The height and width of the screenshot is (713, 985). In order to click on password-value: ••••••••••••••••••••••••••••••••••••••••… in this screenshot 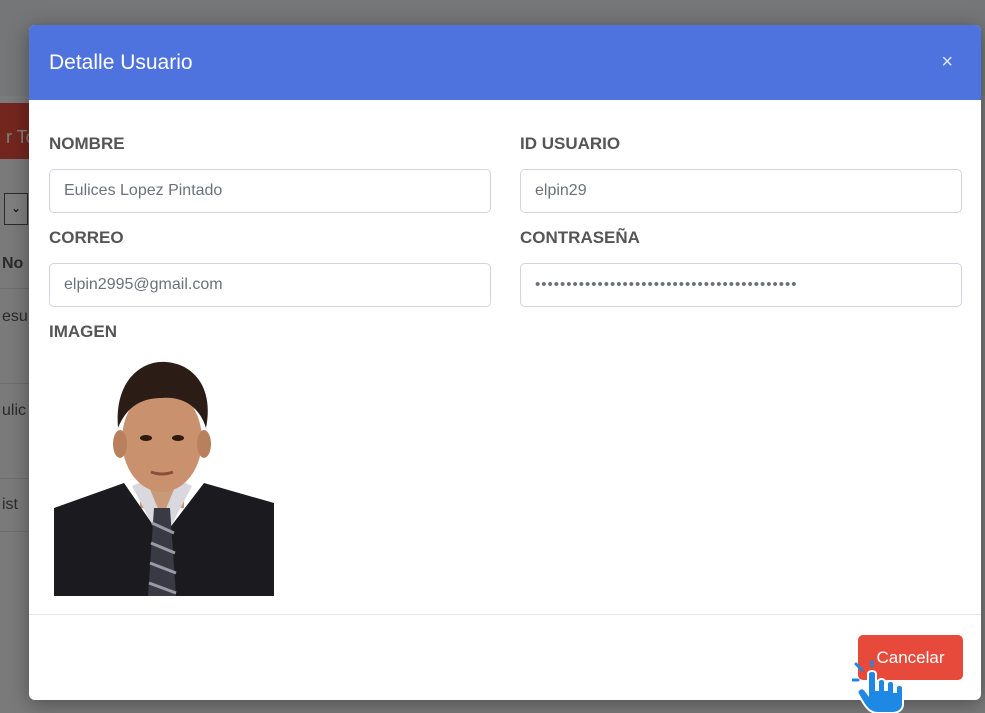, I will do `click(666, 284)`.